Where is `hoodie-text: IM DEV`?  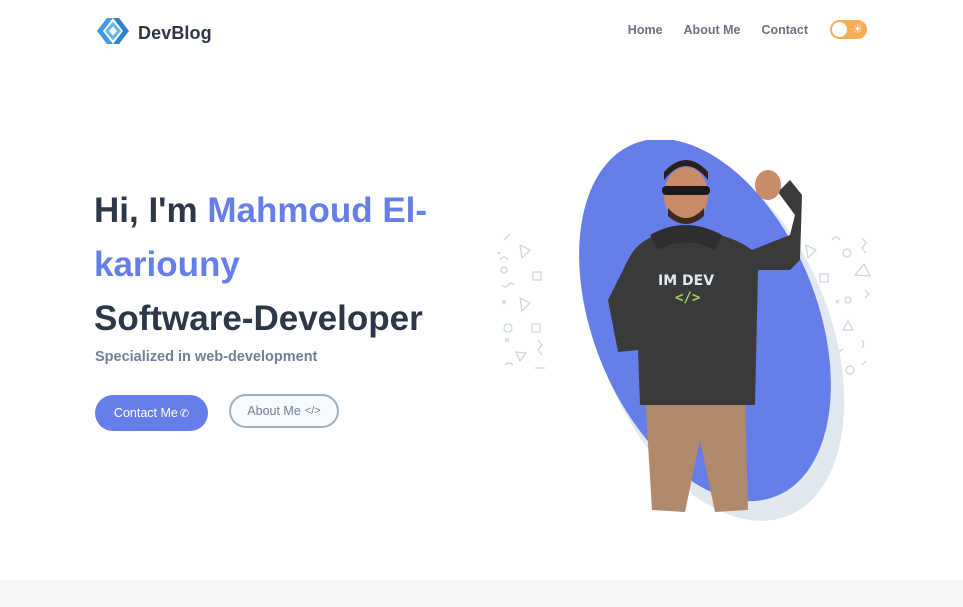 hoodie-text: IM DEV is located at coordinates (686, 281).